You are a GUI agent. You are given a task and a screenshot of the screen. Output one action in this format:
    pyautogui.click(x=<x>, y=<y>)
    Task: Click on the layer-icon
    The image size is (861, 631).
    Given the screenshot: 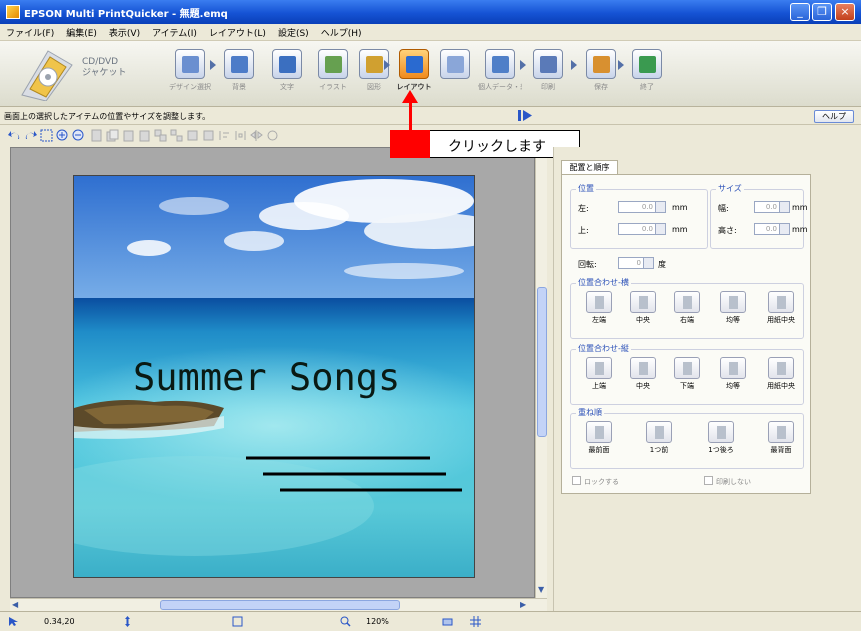 What is the action you would take?
    pyautogui.click(x=447, y=622)
    